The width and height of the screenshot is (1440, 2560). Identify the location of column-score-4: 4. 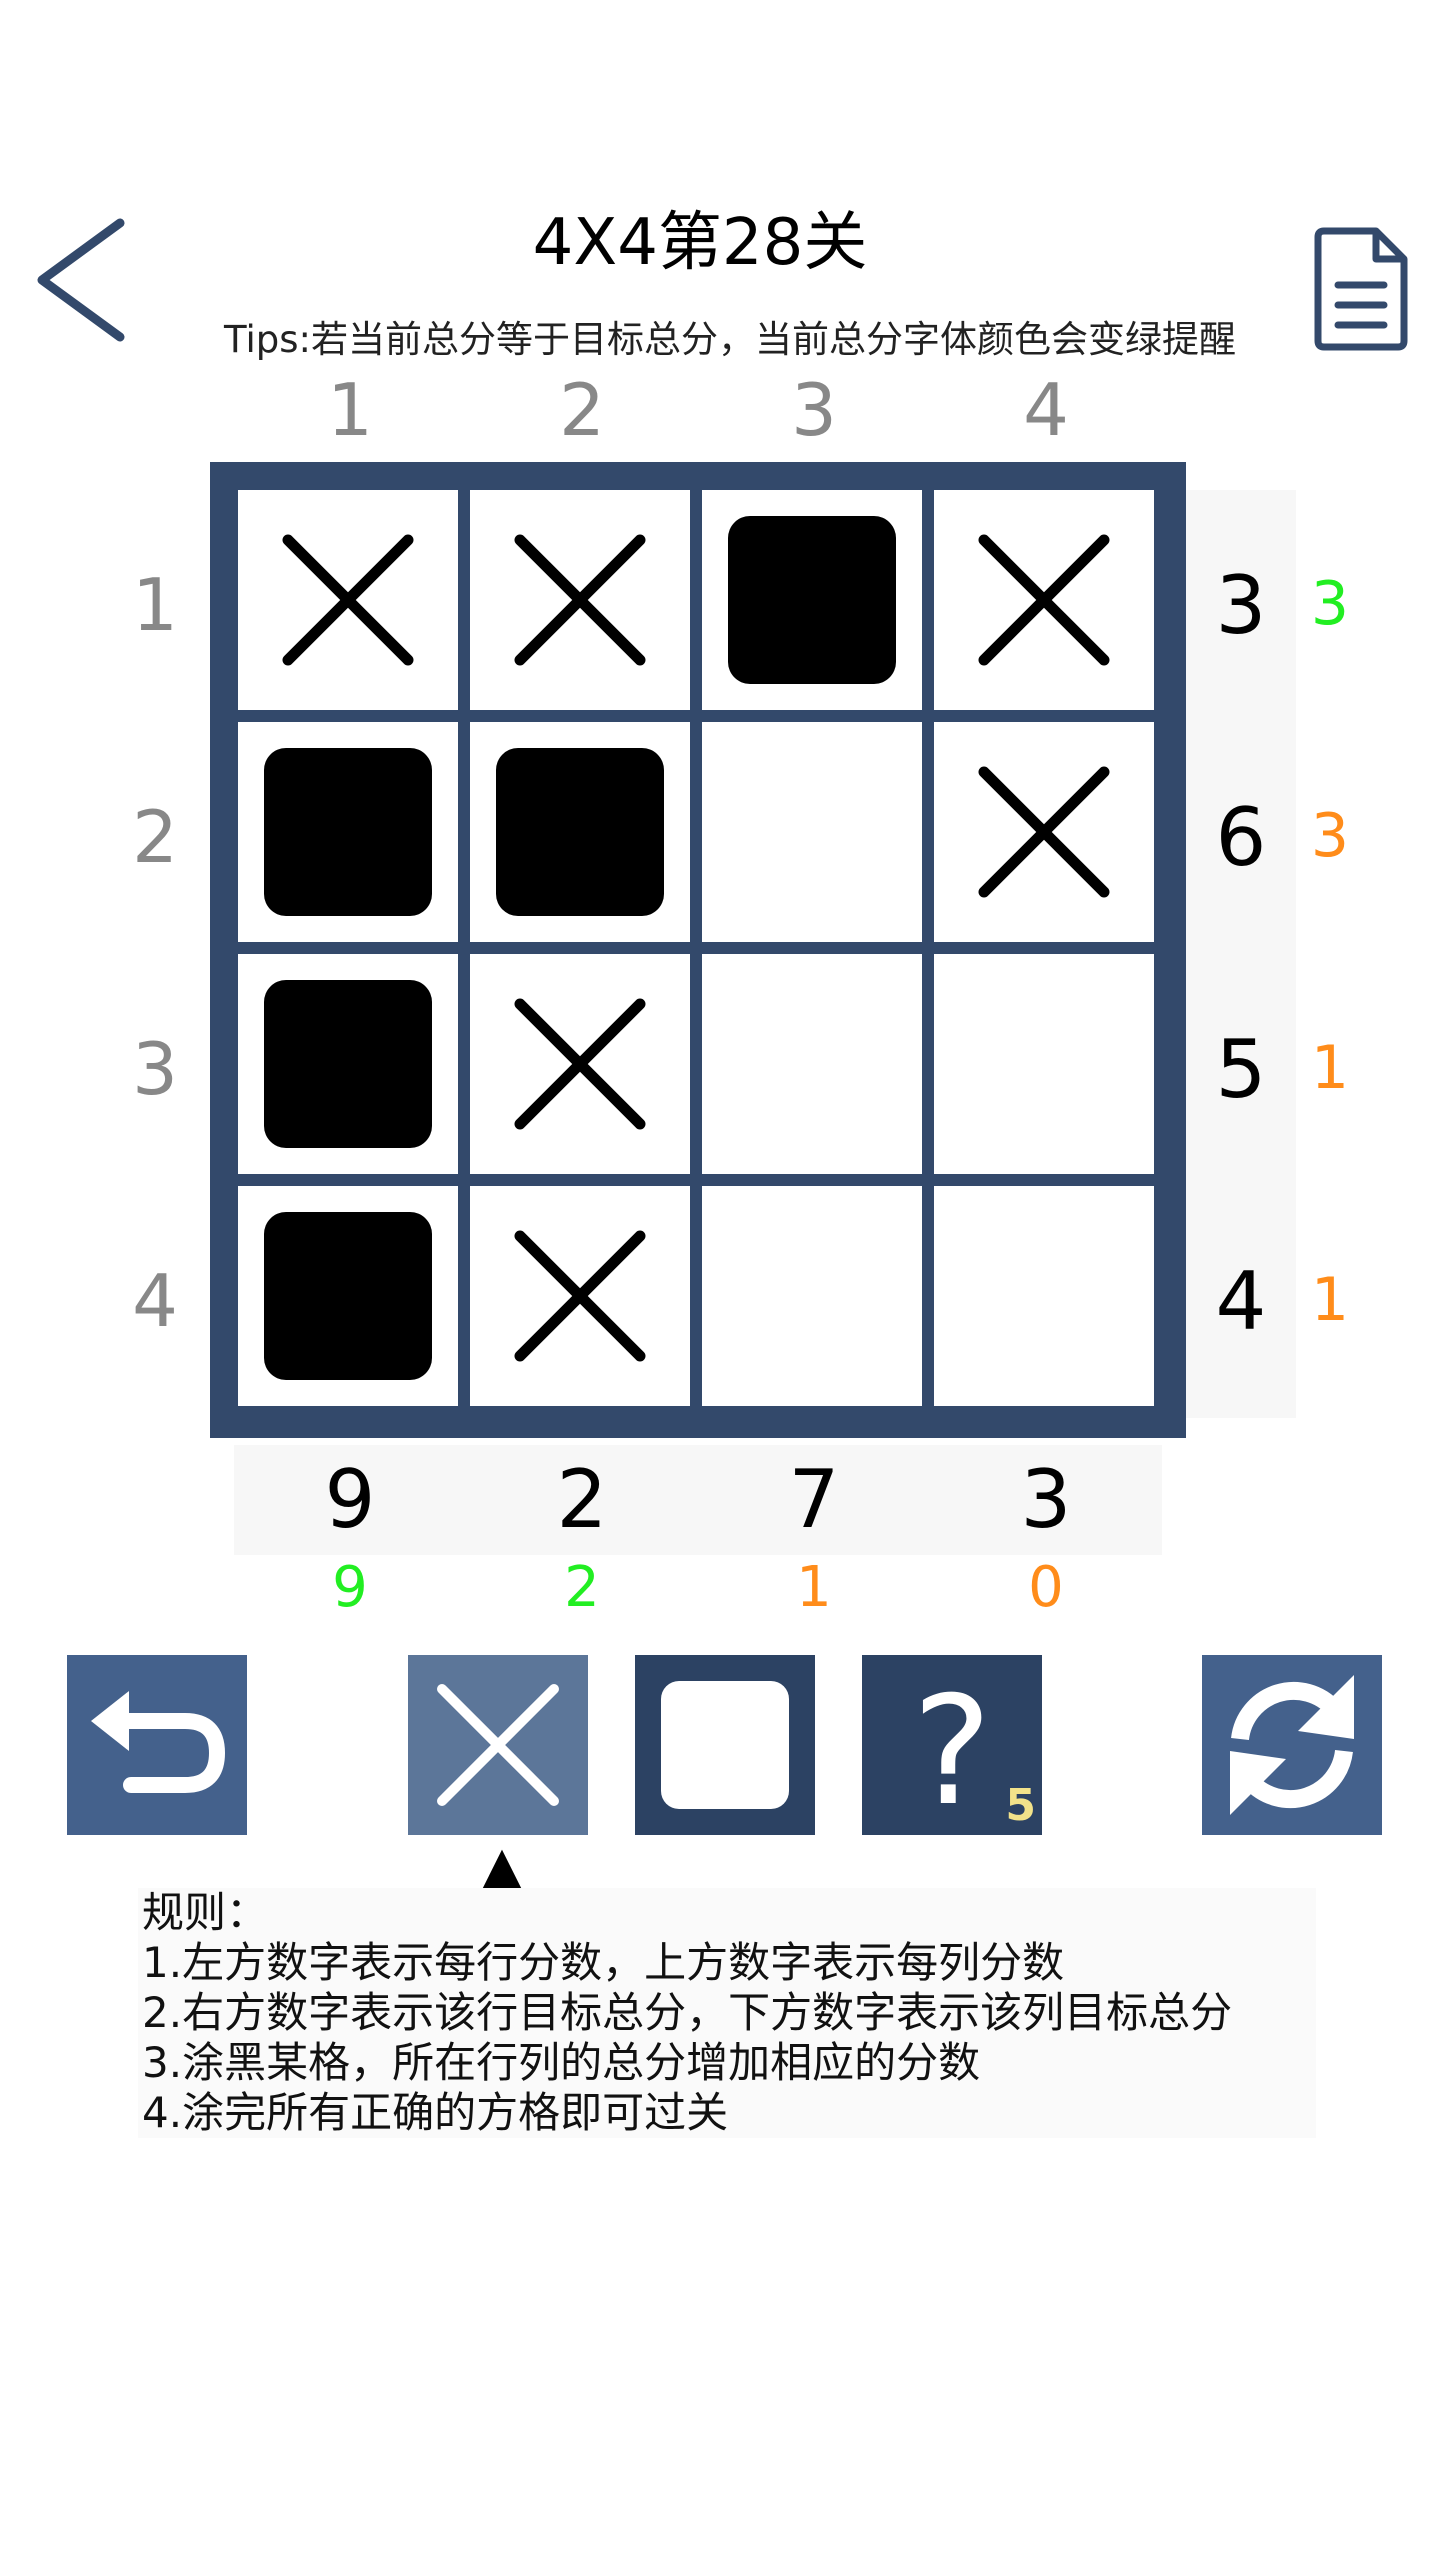
(1046, 410).